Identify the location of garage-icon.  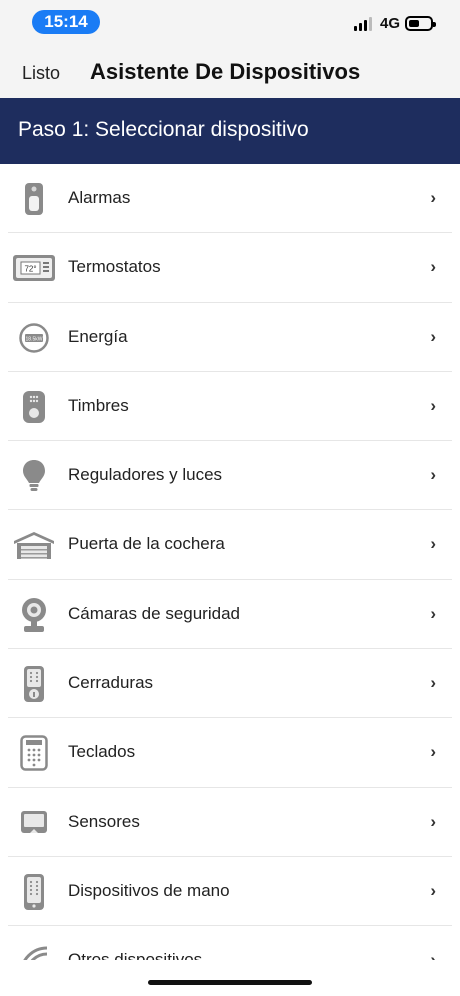
(34, 545).